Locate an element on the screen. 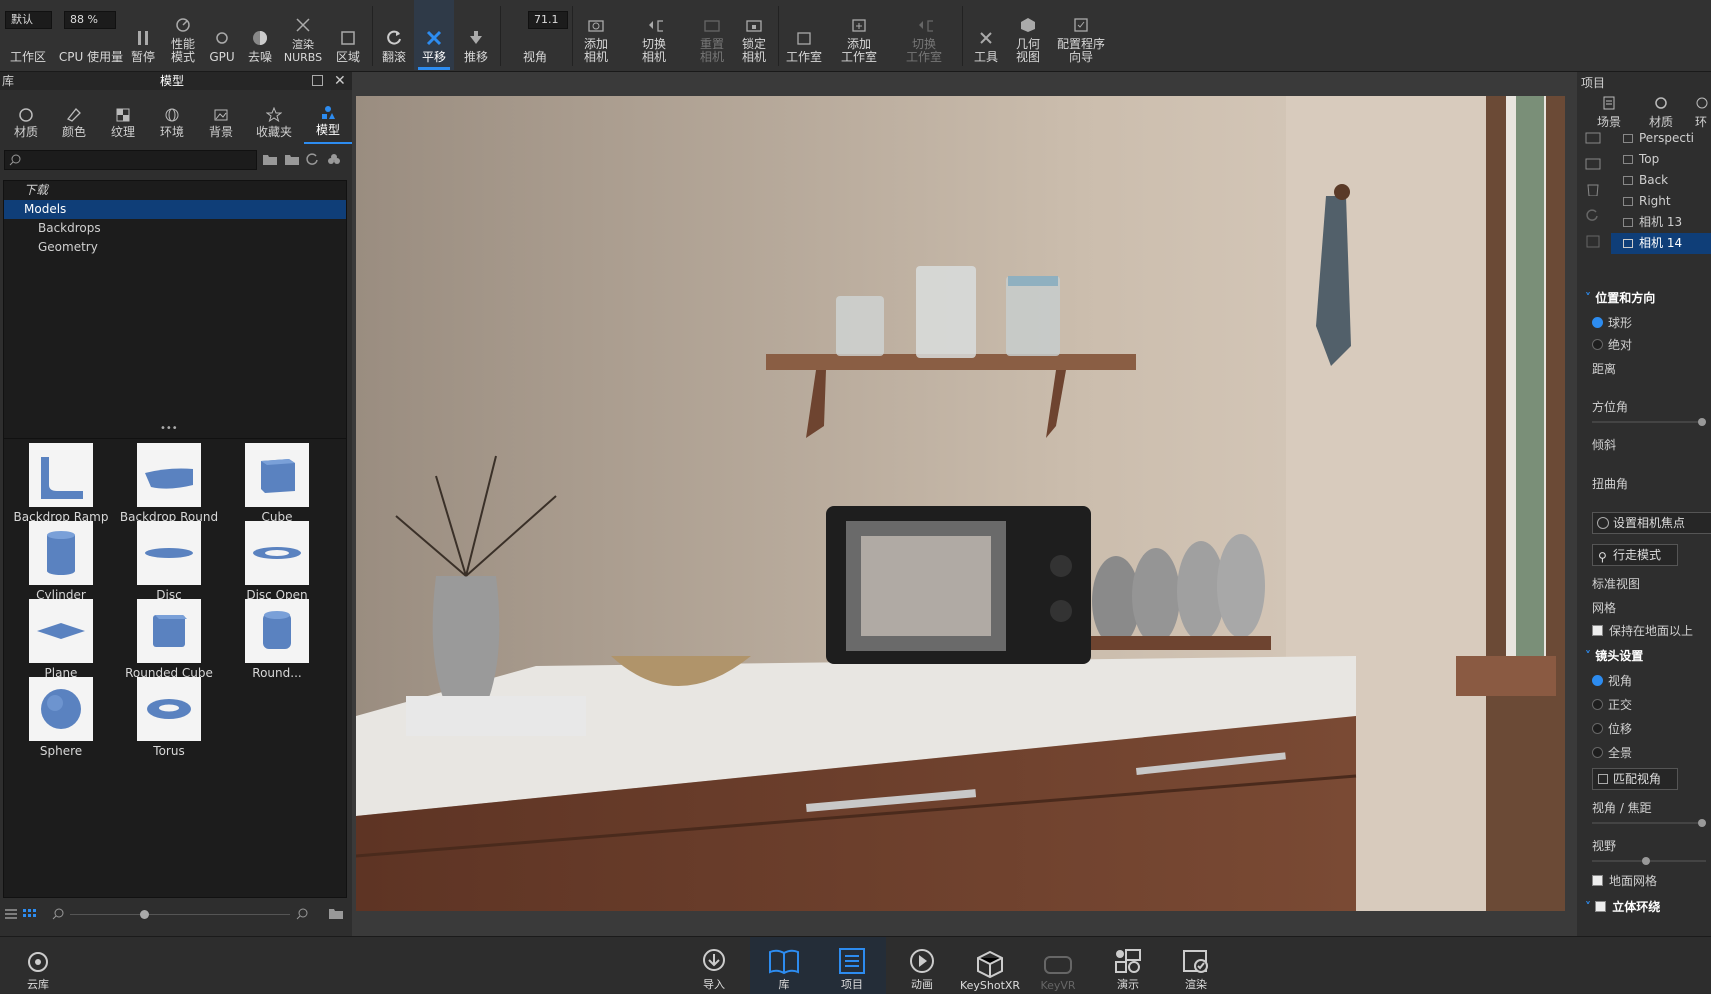  walk-mode-button: ⚲ 行走模式 is located at coordinates (1635, 555).